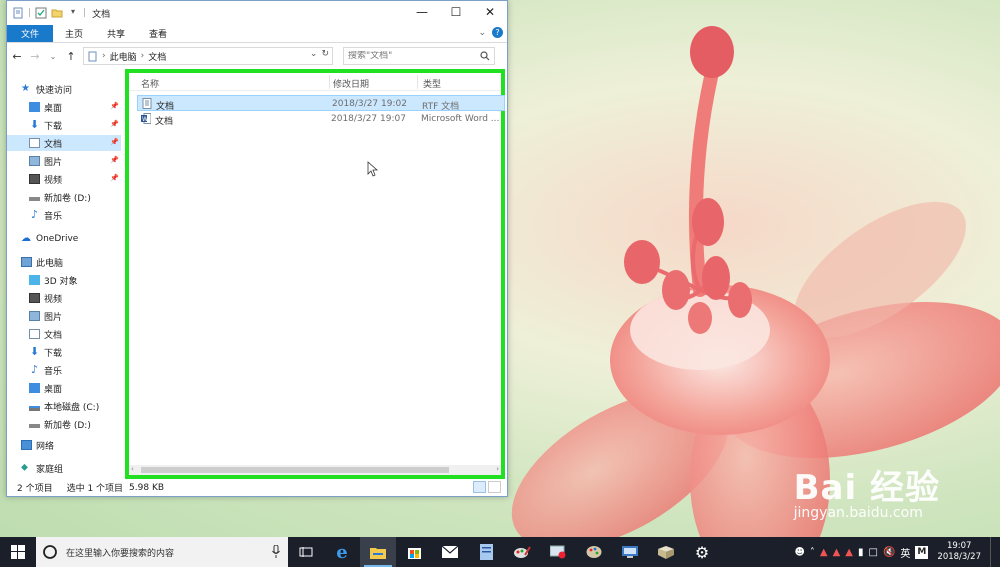  I want to click on up-arrow-icon: ↑, so click(71, 56).